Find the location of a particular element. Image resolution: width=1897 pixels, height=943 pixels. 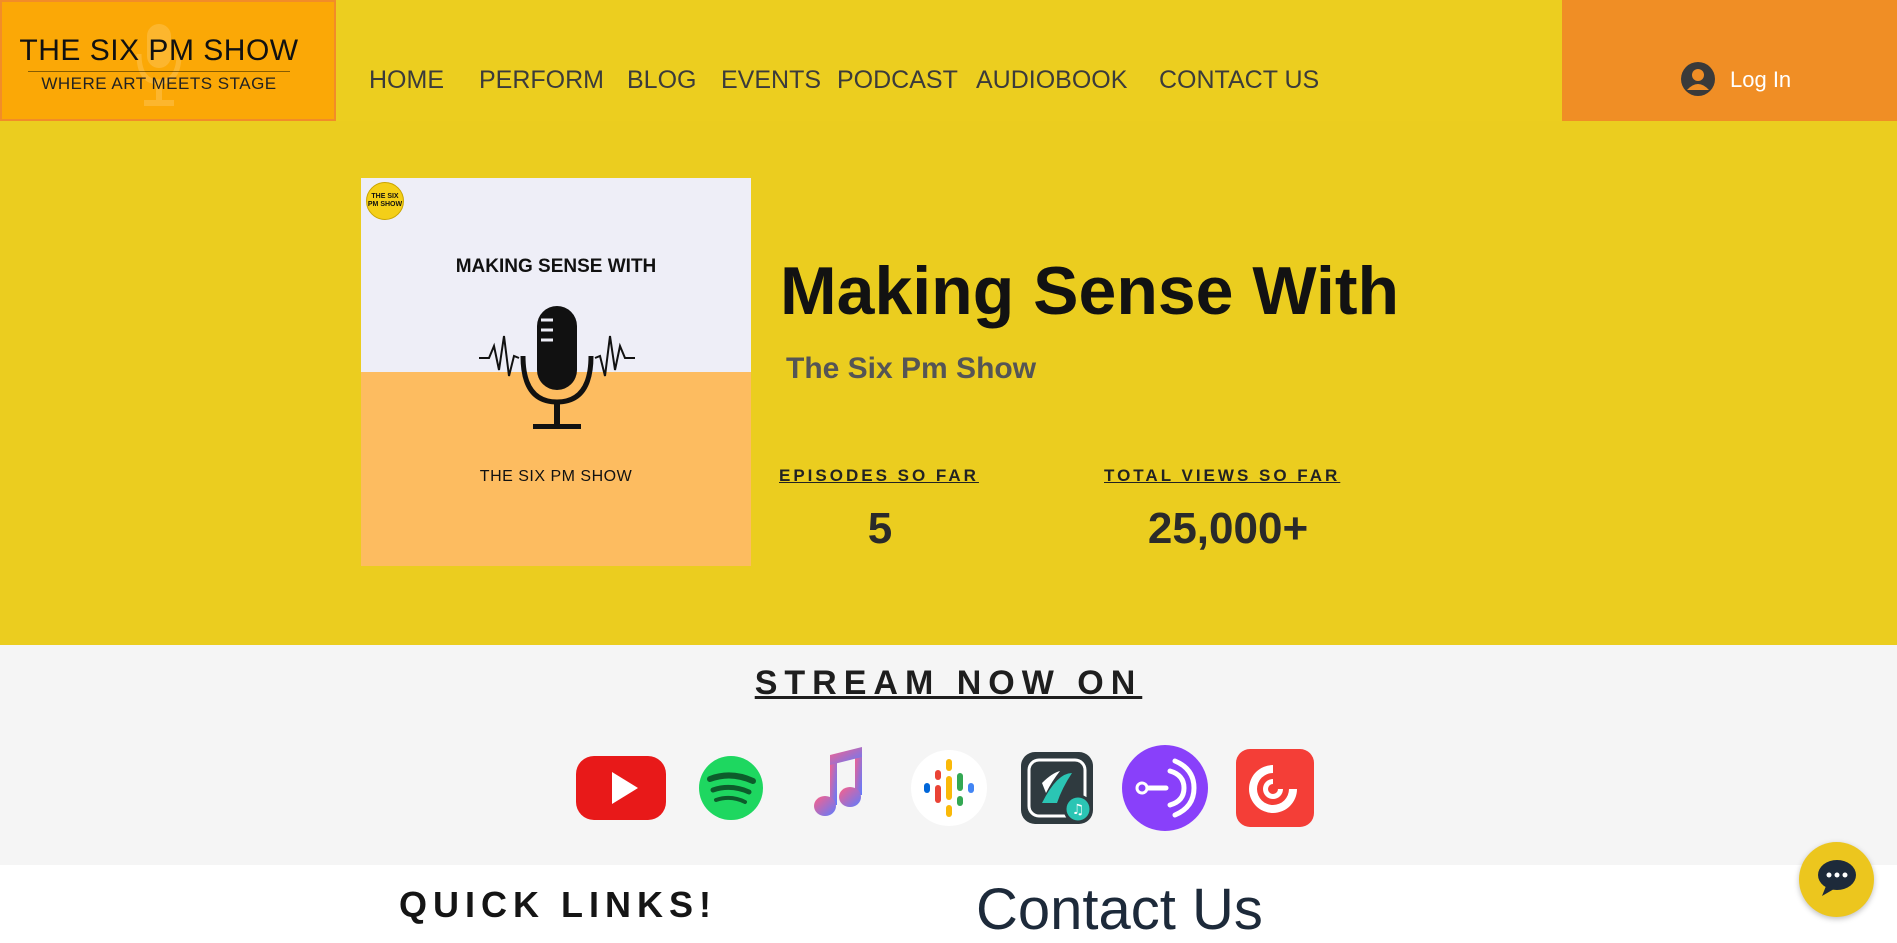

nav-events: EVENTS is located at coordinates (771, 80).